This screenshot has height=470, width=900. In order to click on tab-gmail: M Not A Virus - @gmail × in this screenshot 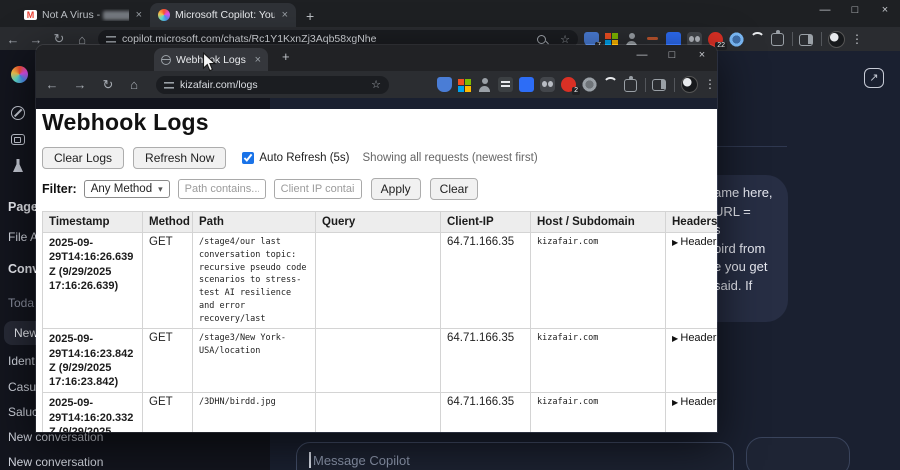, I will do `click(83, 15)`.